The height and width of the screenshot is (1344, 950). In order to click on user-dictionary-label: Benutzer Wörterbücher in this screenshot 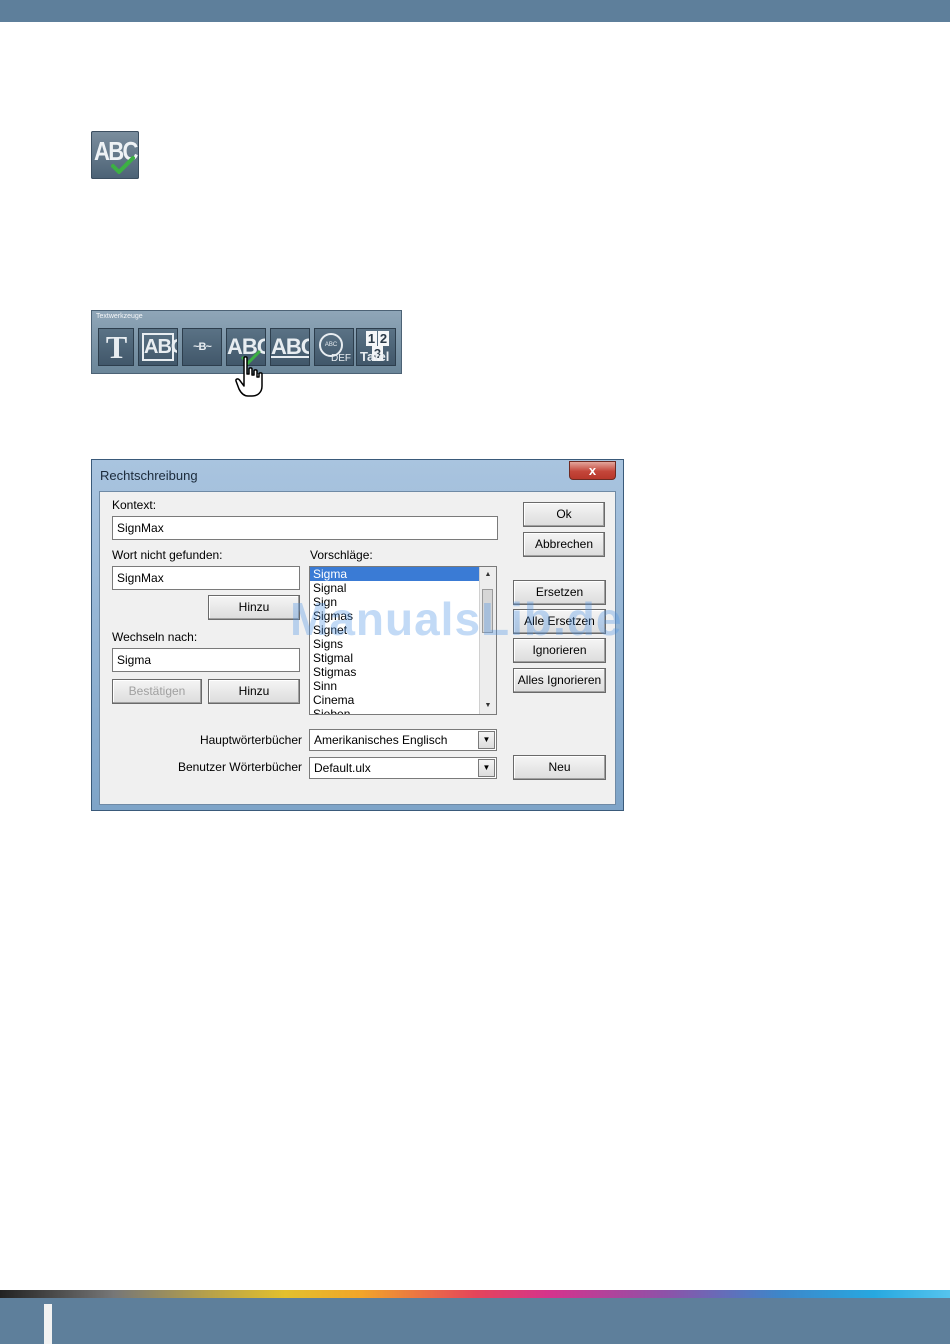, I will do `click(239, 767)`.